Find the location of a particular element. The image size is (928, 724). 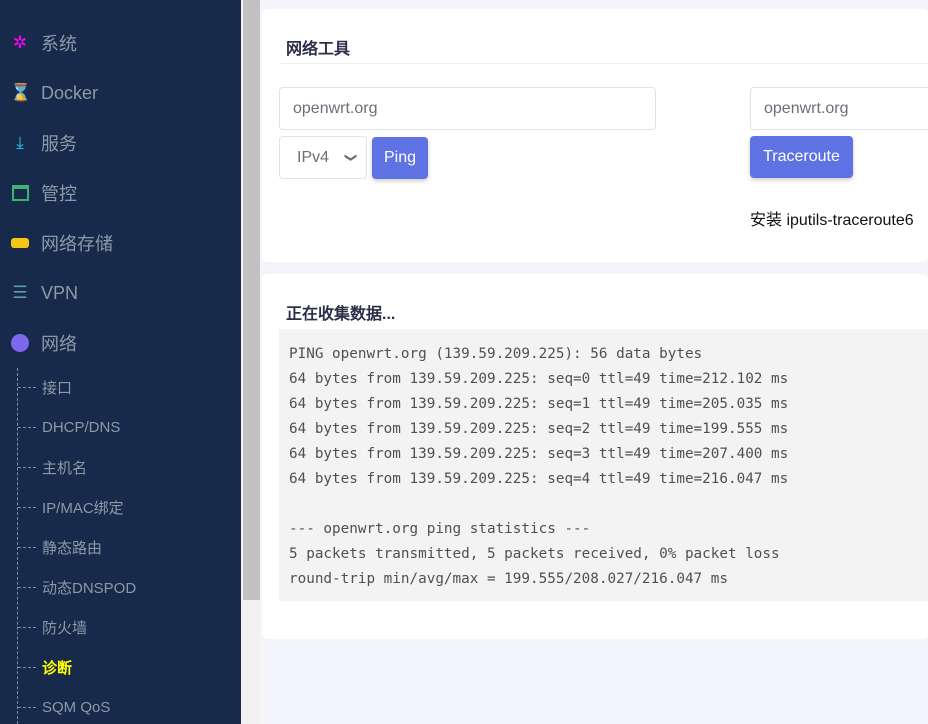

nav-network: 网络 is located at coordinates (43, 343).